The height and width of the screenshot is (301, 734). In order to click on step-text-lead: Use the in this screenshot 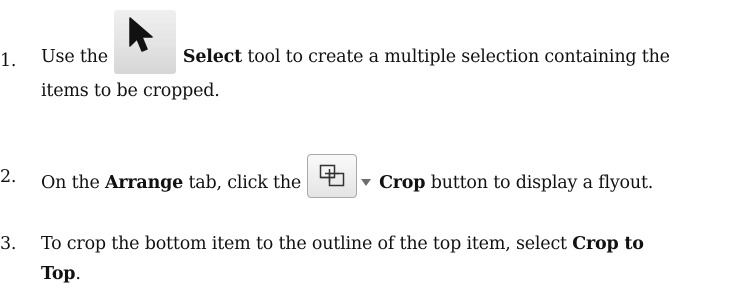, I will do `click(74, 57)`.